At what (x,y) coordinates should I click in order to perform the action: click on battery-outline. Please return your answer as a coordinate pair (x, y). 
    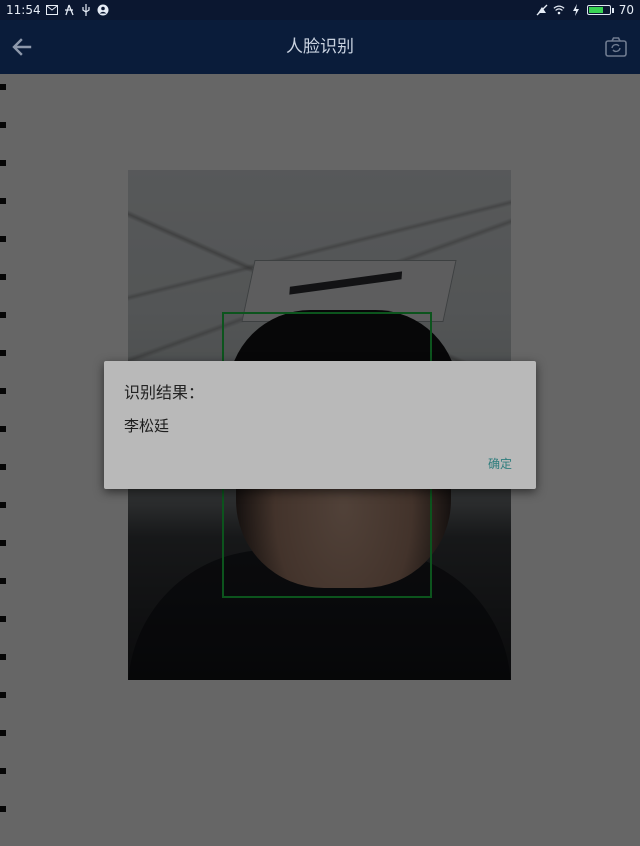
    Looking at the image, I should click on (598, 10).